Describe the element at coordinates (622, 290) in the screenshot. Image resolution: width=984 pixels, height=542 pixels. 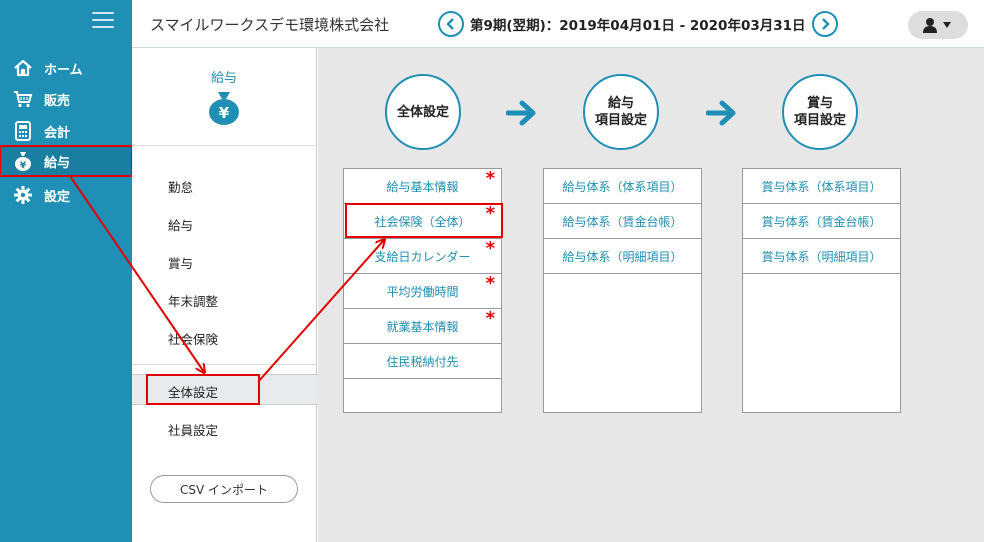
I see `salary-items-list: 給与体系（体系項目） 給与体系（賃金台帳） 給与体系（明細項目）` at that location.